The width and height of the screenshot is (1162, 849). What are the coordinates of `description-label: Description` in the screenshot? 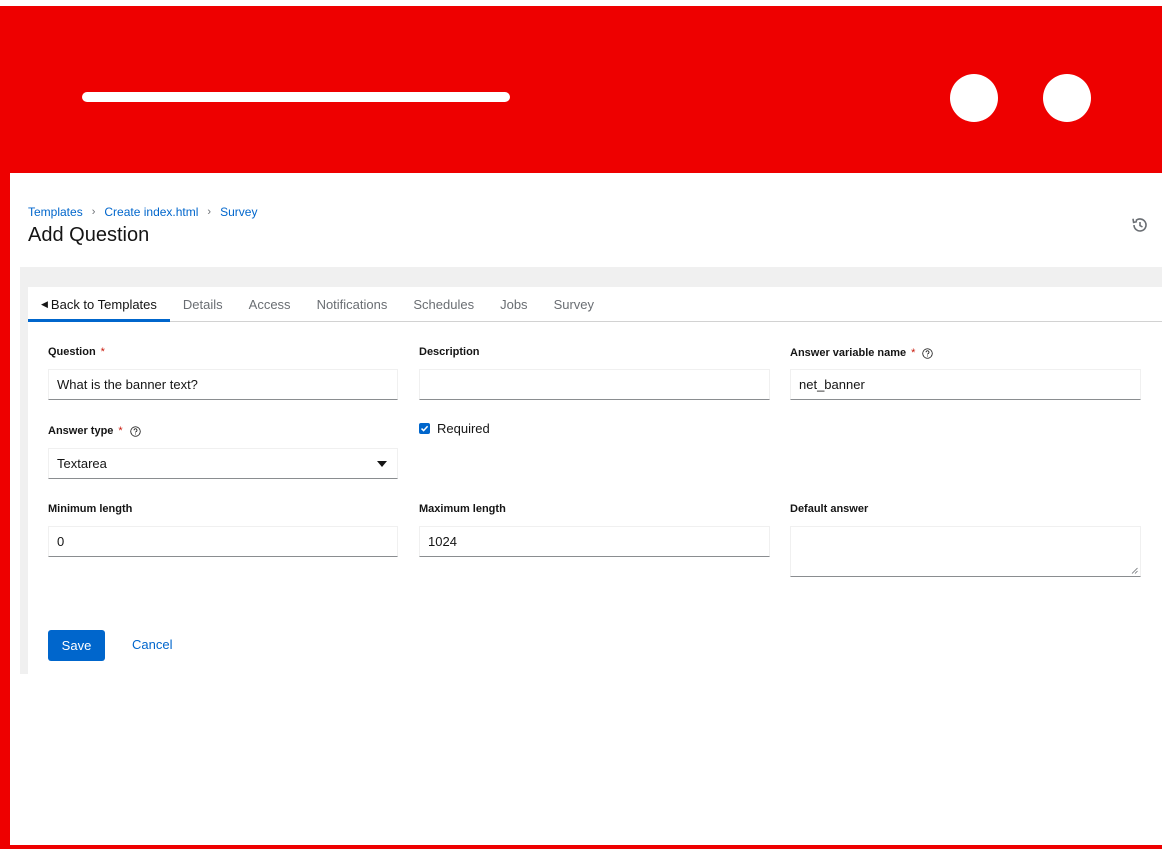 It's located at (449, 352).